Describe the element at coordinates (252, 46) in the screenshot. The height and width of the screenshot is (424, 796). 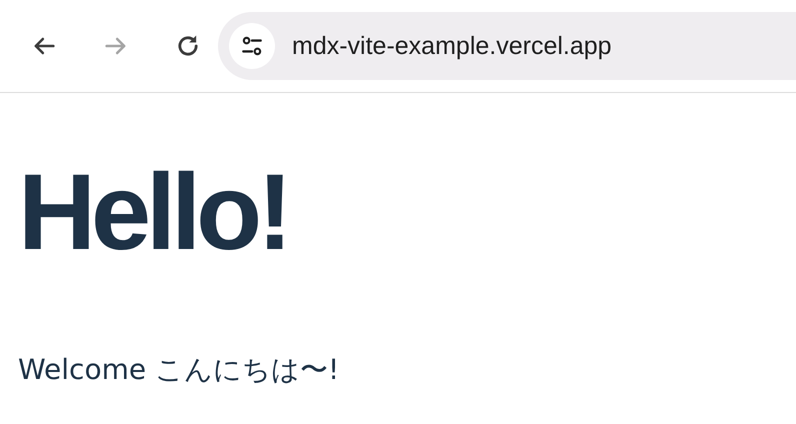
I see `site-settings-icon` at that location.